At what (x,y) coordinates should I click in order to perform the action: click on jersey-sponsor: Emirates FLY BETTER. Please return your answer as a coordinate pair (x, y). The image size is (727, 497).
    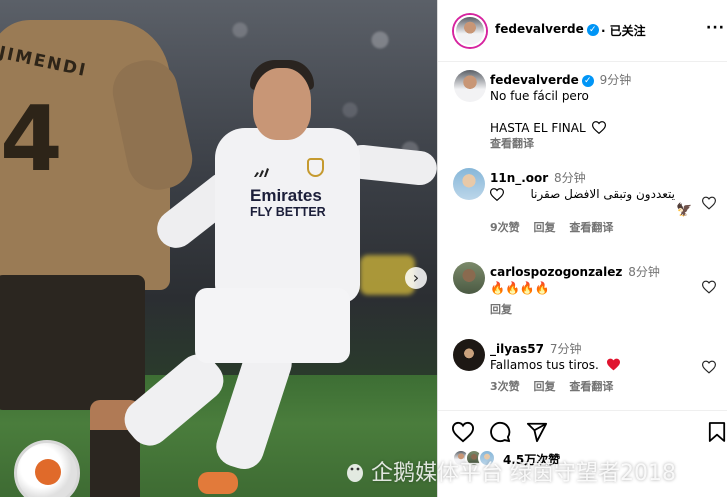
    Looking at the image, I should click on (295, 202).